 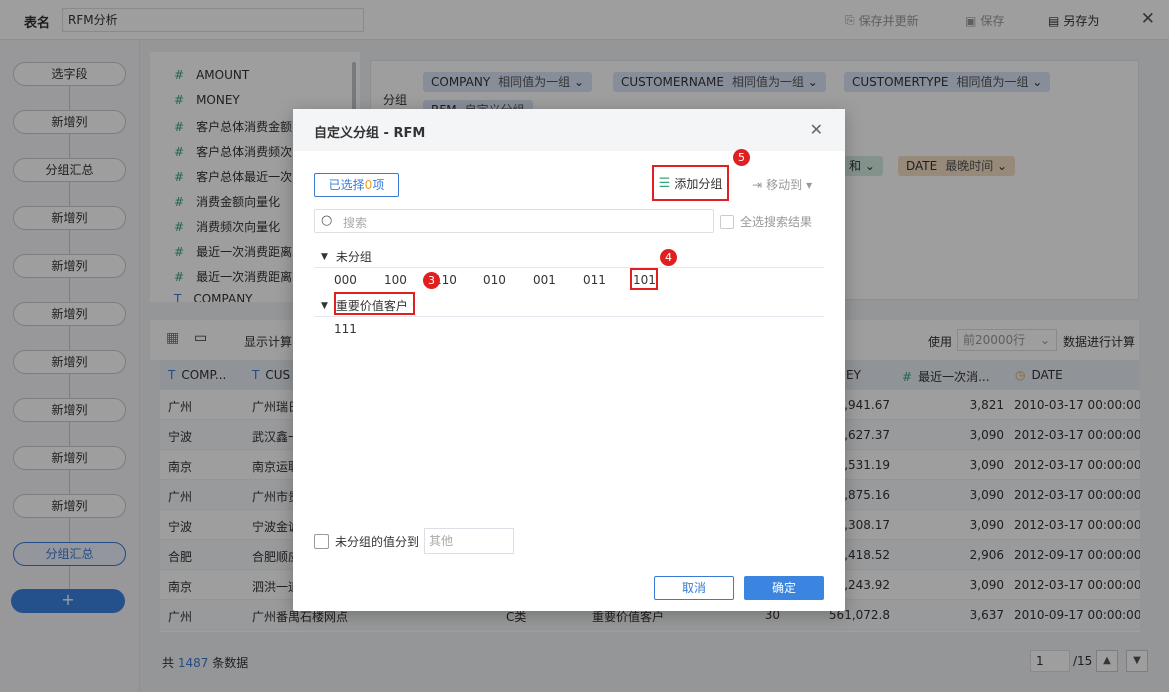 I want to click on step-badge-5: 5, so click(x=741, y=157).